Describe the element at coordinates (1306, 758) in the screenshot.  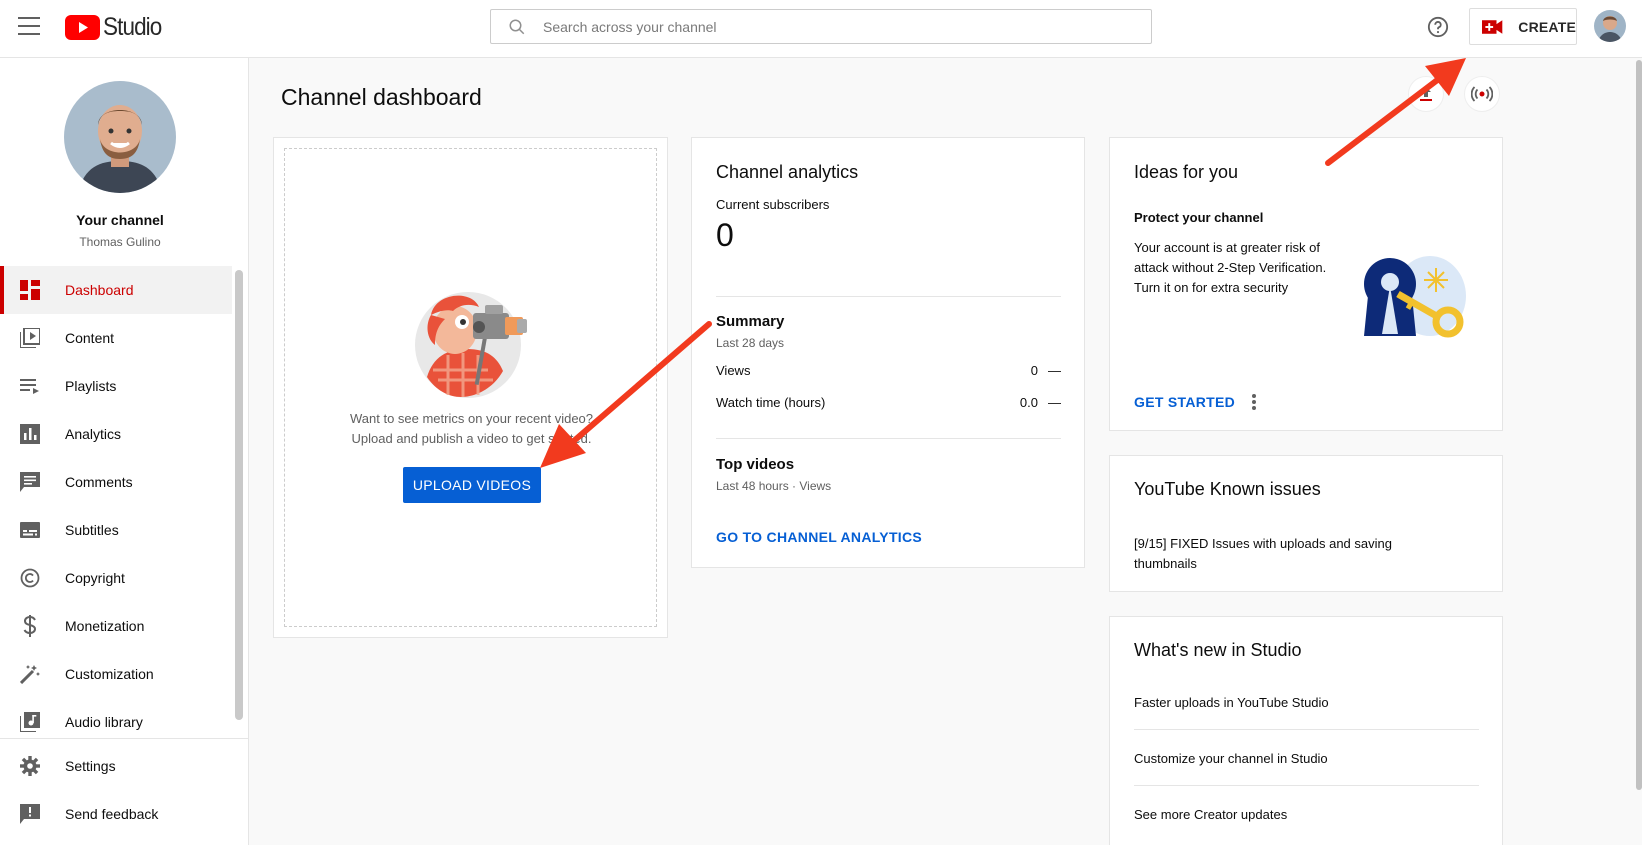
I see `news-item: Customize your channel in Studio` at that location.